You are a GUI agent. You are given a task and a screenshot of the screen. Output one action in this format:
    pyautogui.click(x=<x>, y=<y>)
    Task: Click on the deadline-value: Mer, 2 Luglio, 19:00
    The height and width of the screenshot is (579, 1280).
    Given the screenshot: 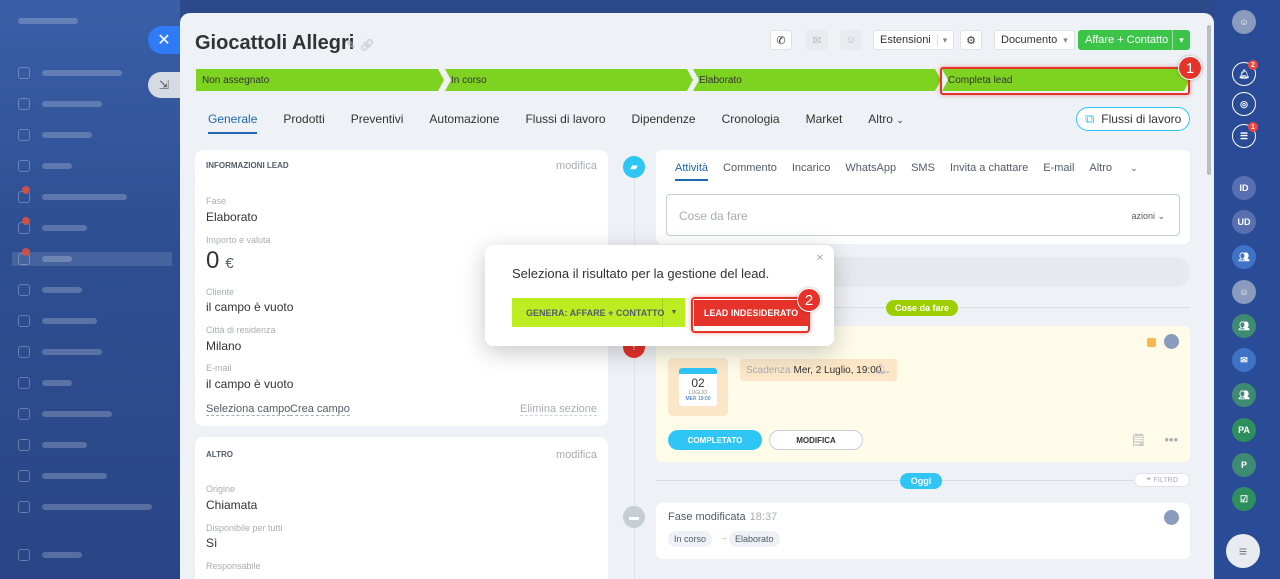 What is the action you would take?
    pyautogui.click(x=837, y=370)
    